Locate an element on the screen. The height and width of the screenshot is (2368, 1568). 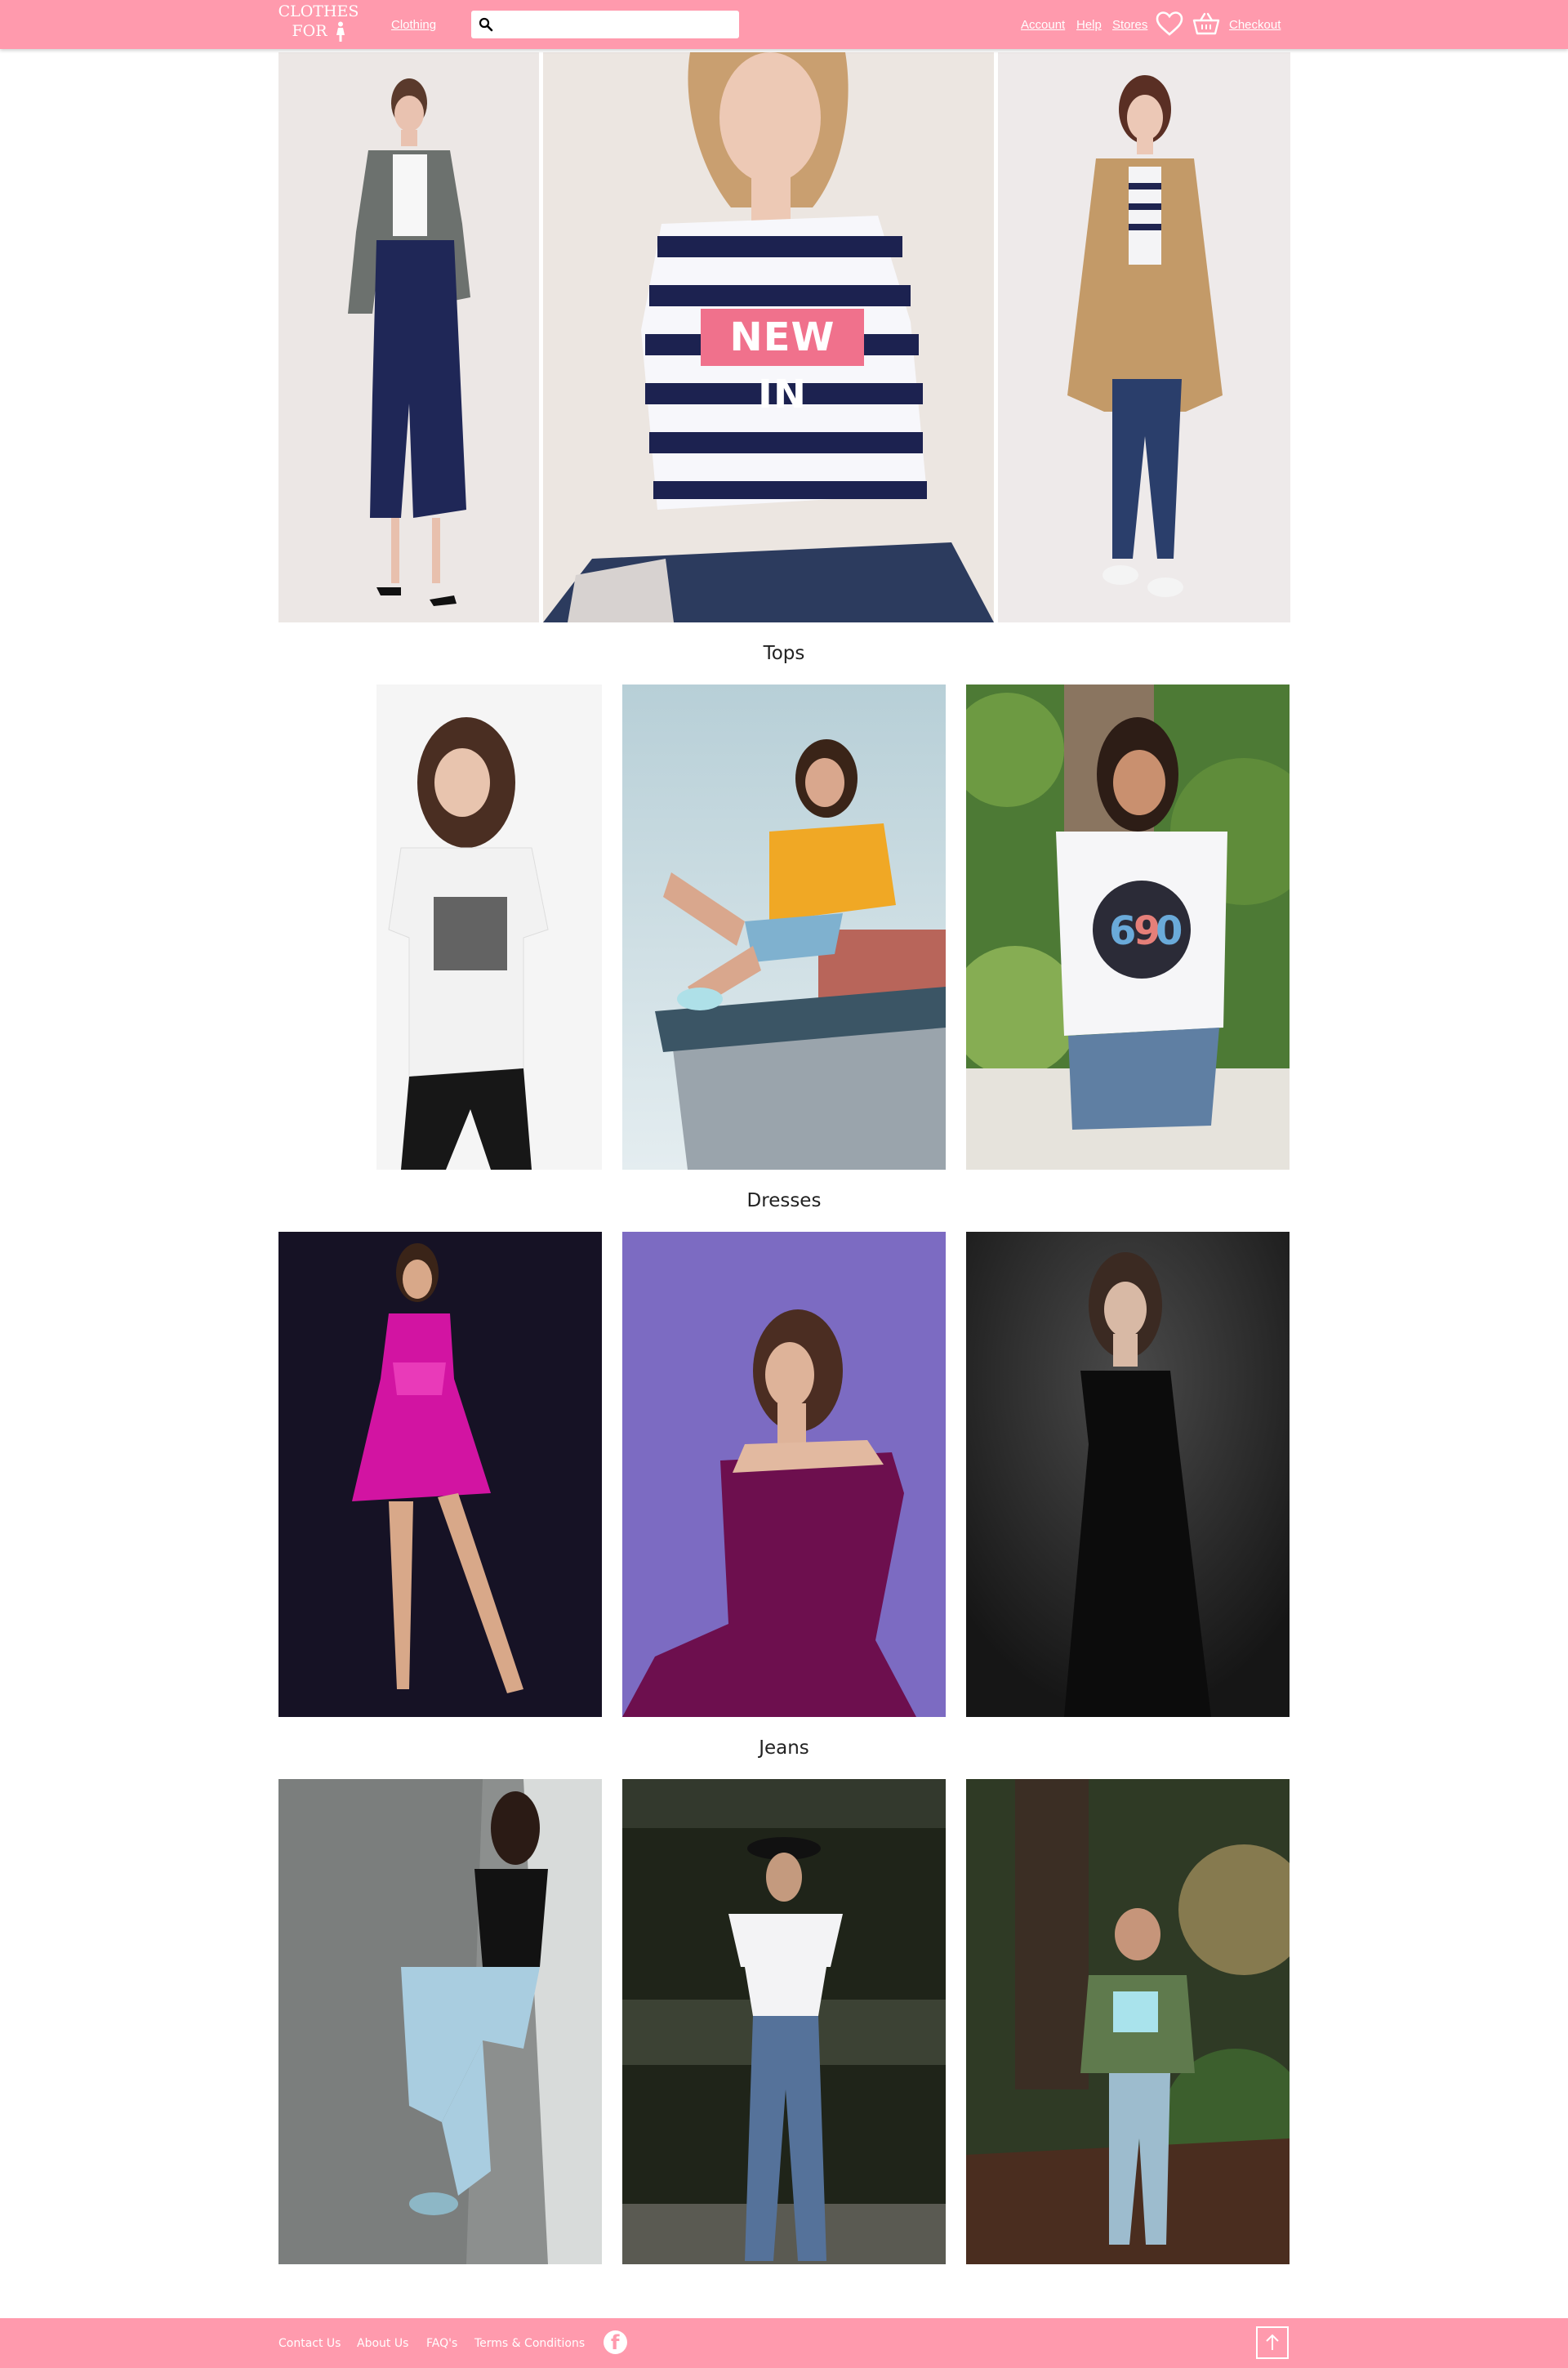
site-logo: CLOTHES FOR is located at coordinates (318, 24).